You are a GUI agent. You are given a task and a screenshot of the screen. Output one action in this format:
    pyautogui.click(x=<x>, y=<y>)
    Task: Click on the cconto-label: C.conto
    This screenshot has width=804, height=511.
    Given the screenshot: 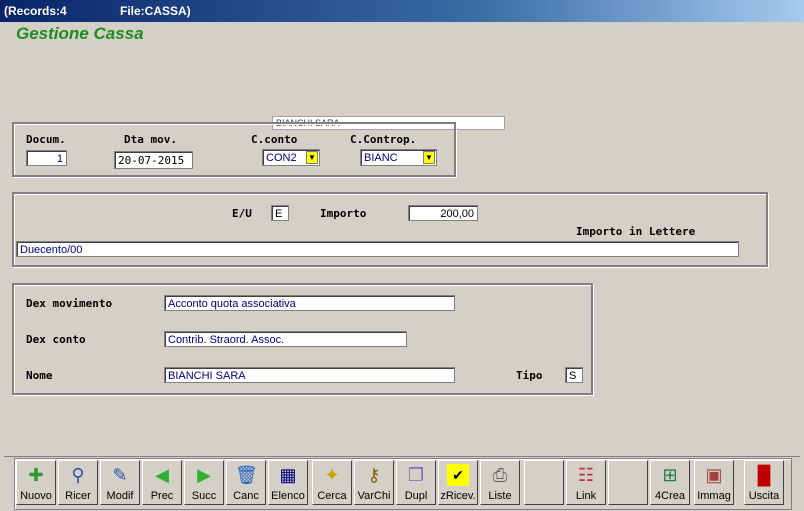 What is the action you would take?
    pyautogui.click(x=274, y=139)
    